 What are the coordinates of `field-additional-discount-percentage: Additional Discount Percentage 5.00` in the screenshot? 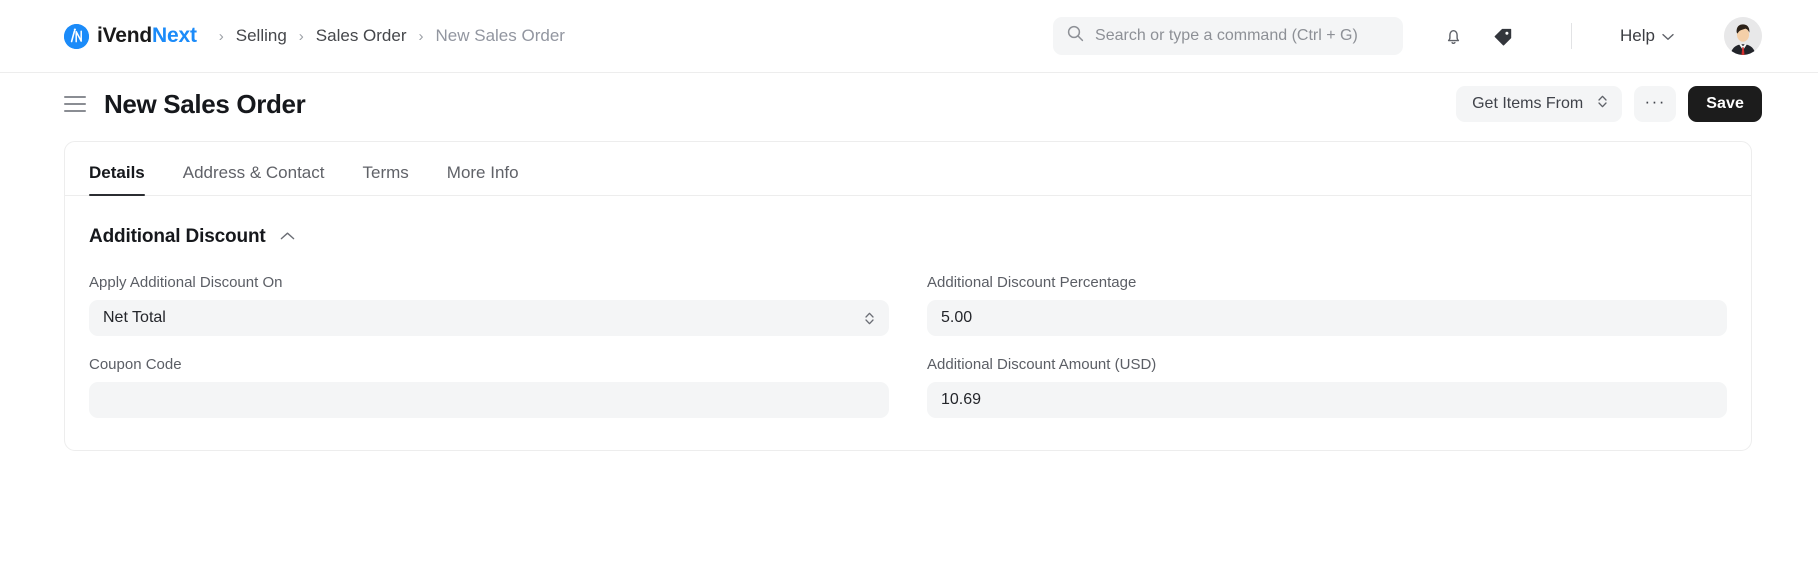 It's located at (1327, 305).